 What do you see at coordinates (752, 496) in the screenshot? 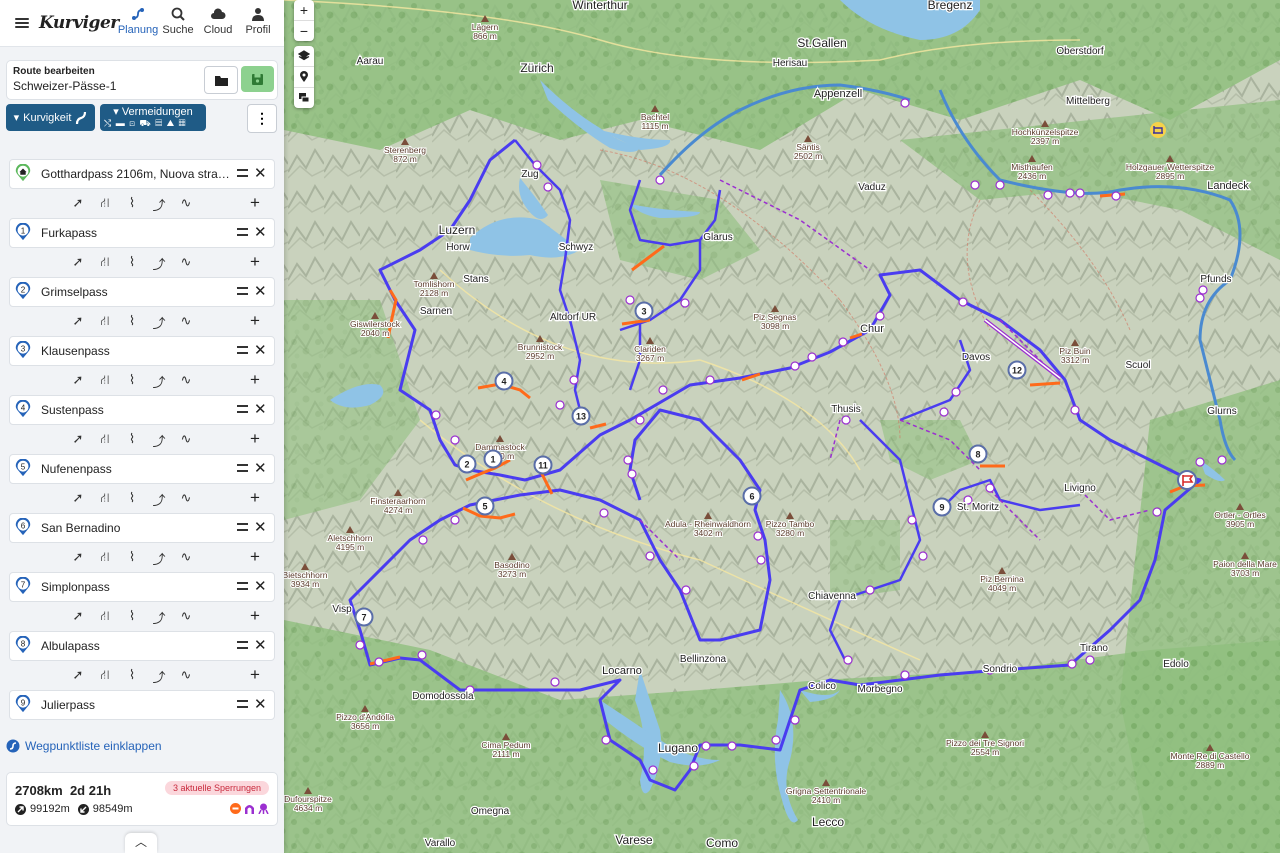
I see `map-waypoint-marker: 6` at bounding box center [752, 496].